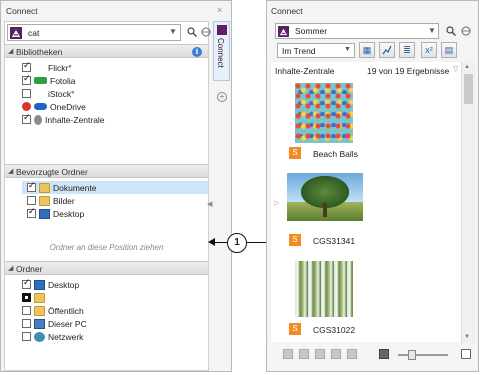  I want to click on folder-item-user, so click(35, 297).